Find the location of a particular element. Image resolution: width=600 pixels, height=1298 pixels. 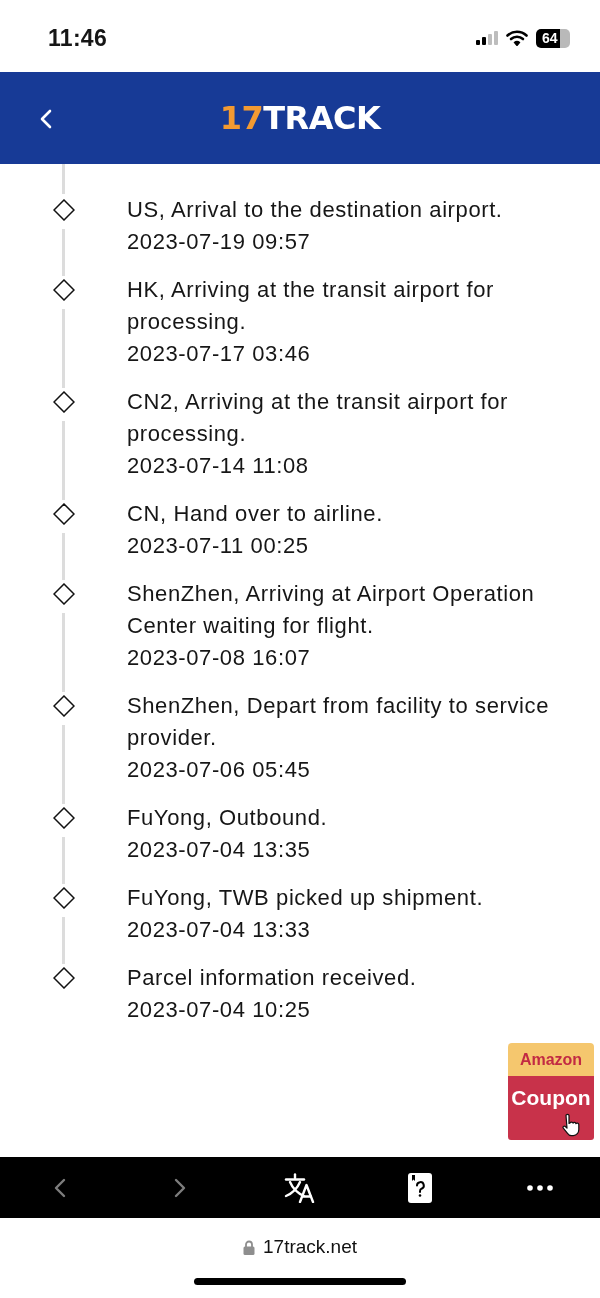

event-time: 2023-07-06 05:45 is located at coordinates (219, 770).